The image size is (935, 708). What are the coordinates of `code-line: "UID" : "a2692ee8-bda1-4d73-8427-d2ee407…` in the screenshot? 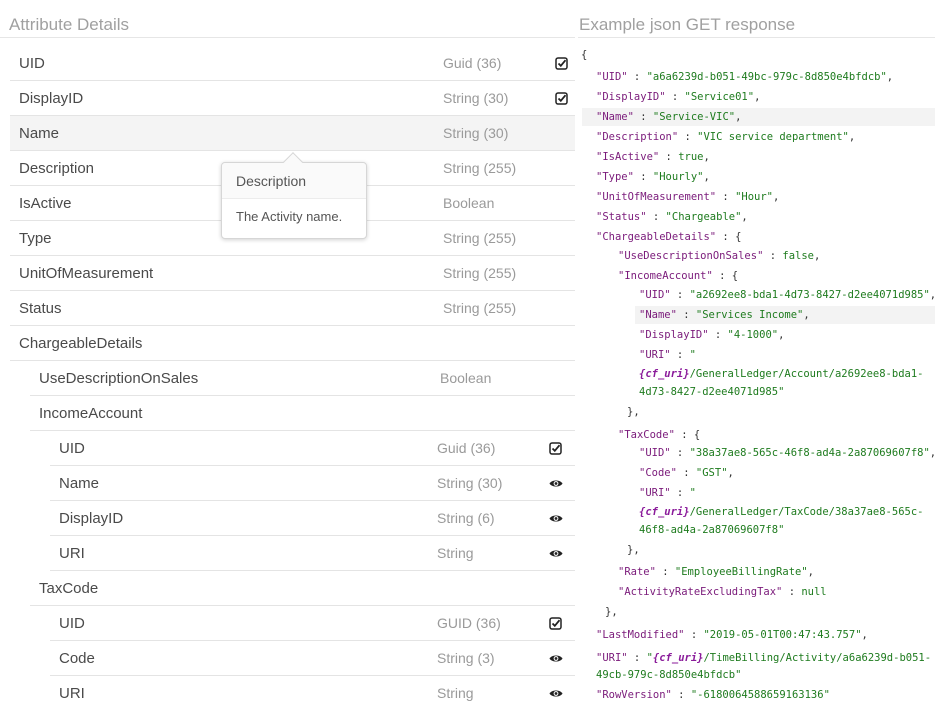 It's located at (787, 295).